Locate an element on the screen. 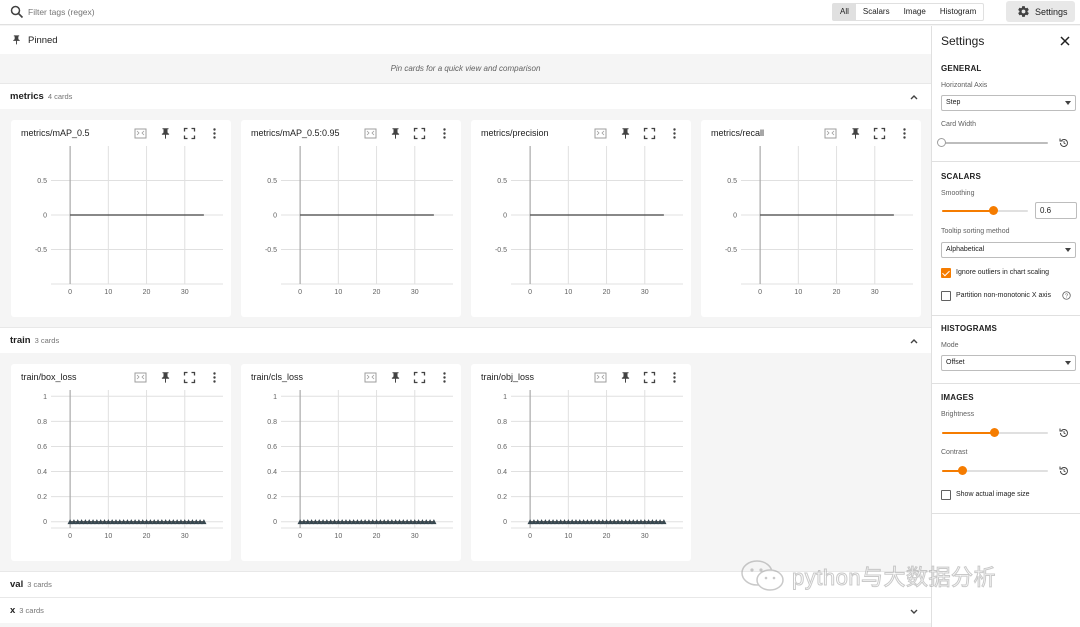 The height and width of the screenshot is (627, 1080). card-title: train/box_loss is located at coordinates (49, 377).